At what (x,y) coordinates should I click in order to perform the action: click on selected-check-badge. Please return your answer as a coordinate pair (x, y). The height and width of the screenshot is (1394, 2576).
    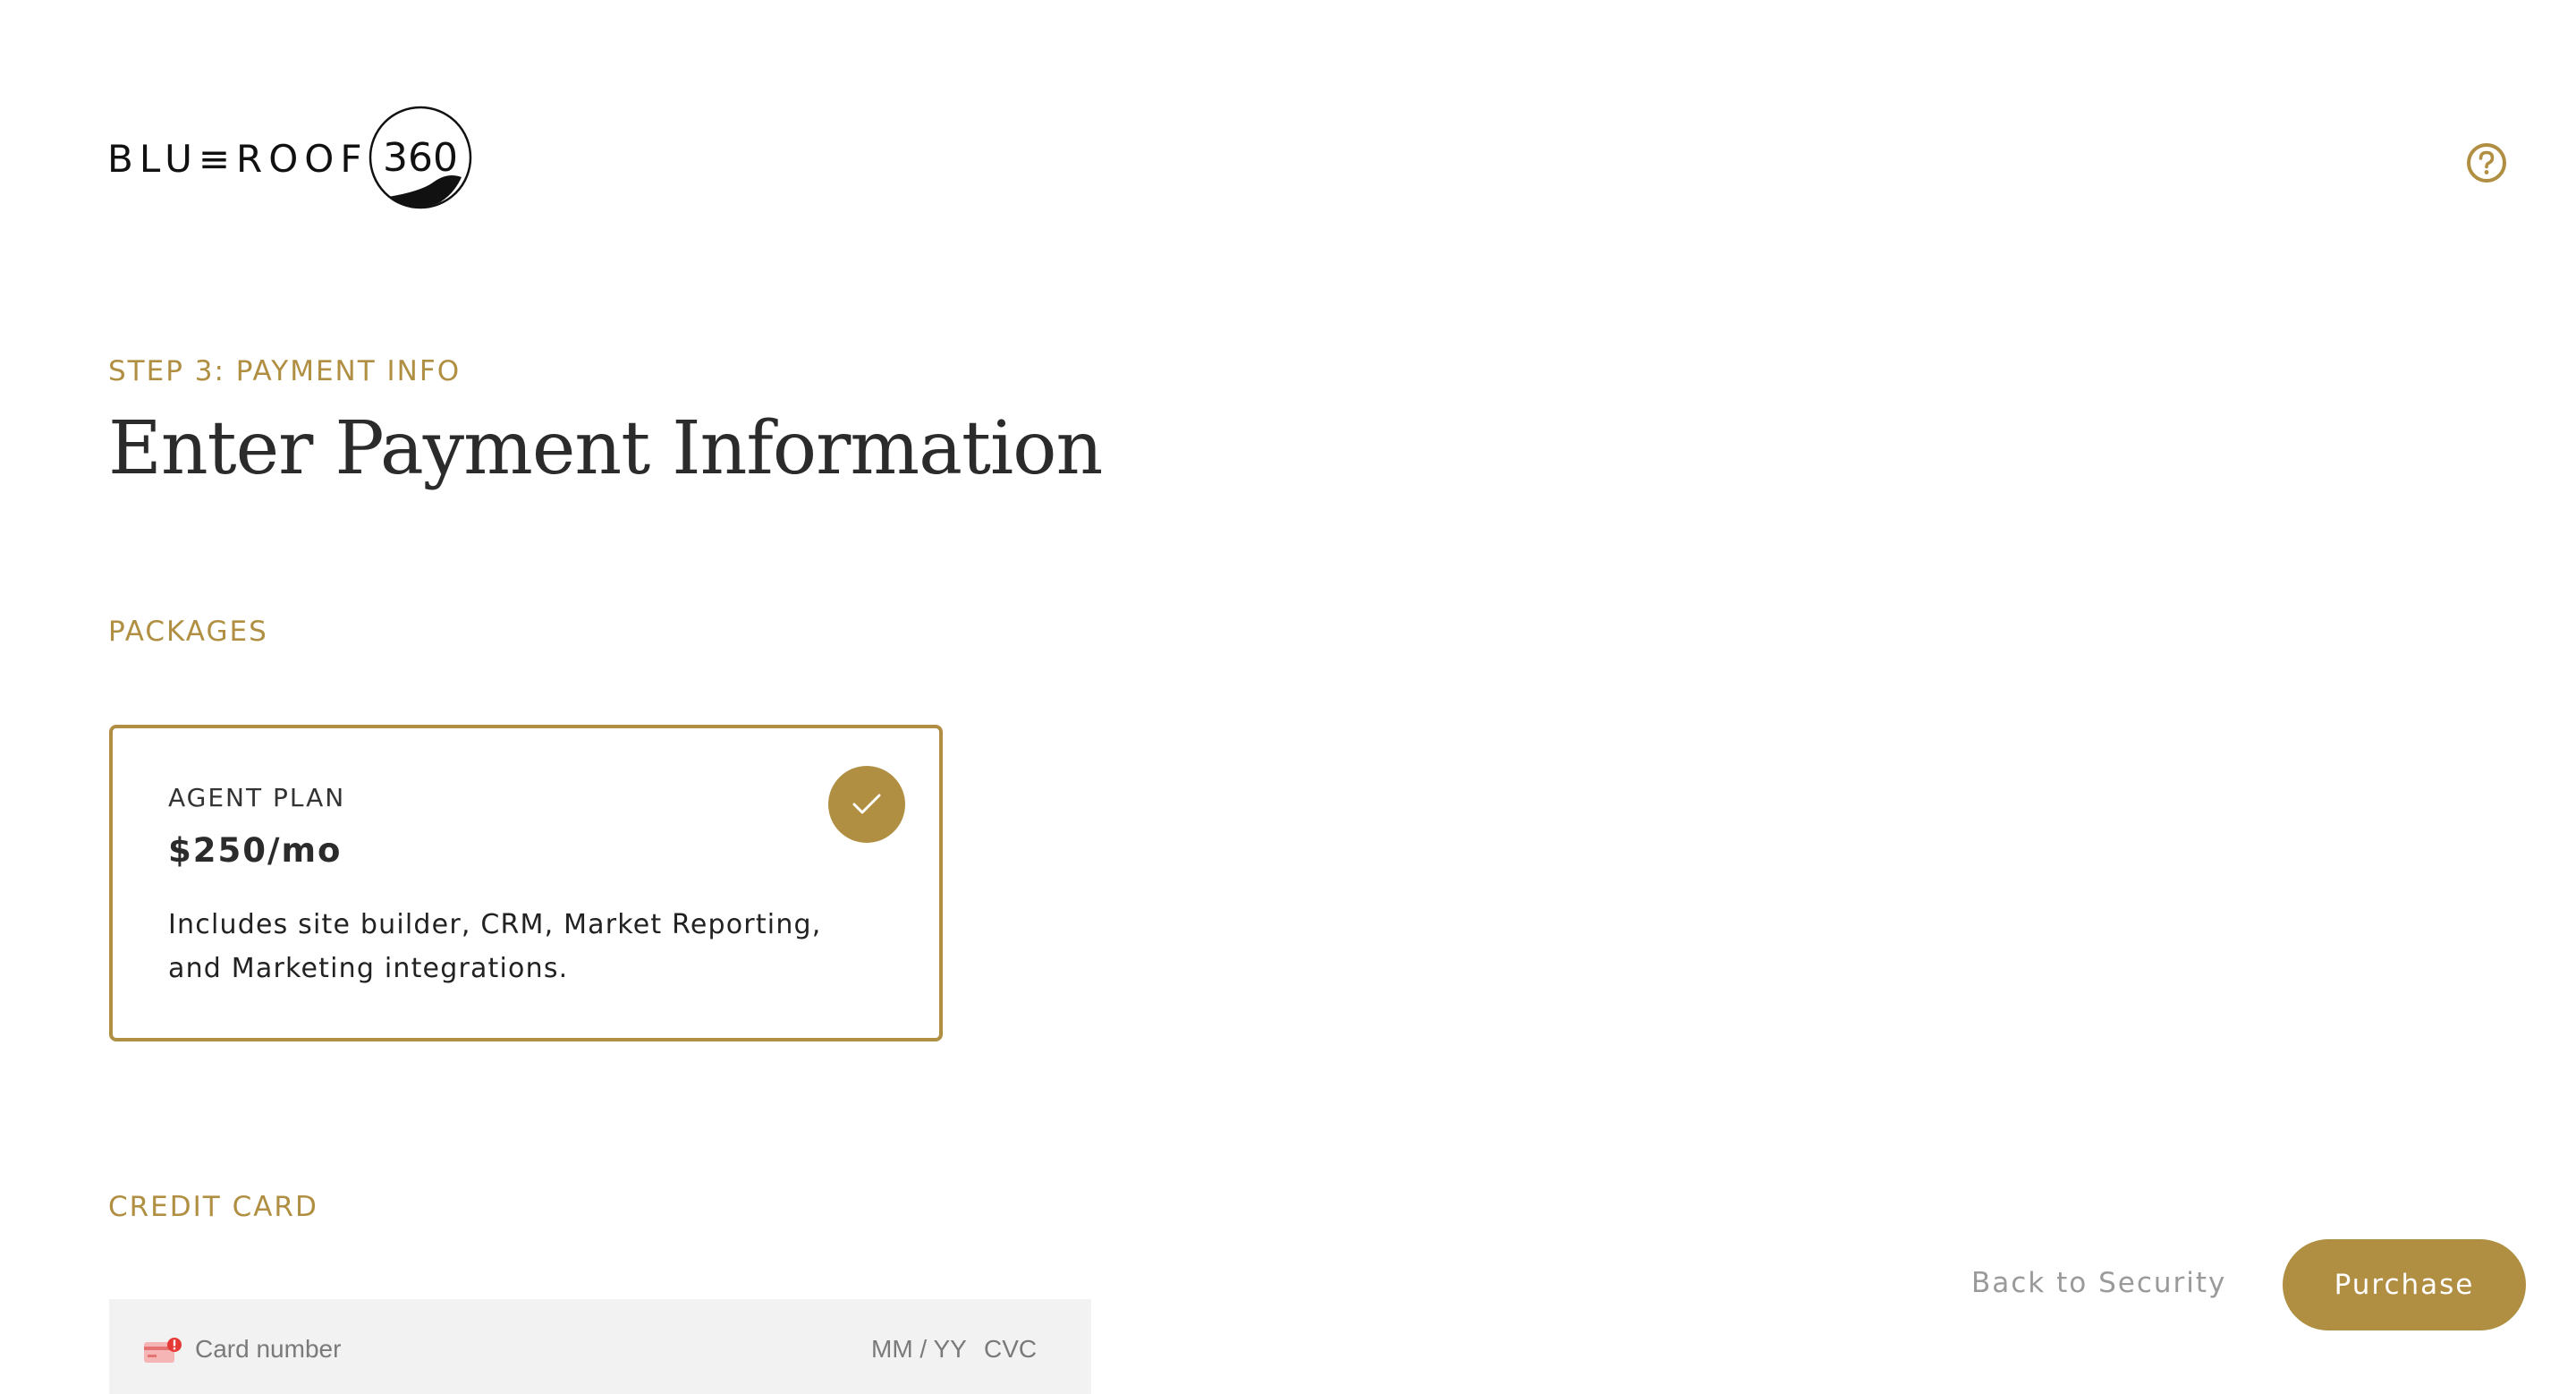
    Looking at the image, I should click on (866, 804).